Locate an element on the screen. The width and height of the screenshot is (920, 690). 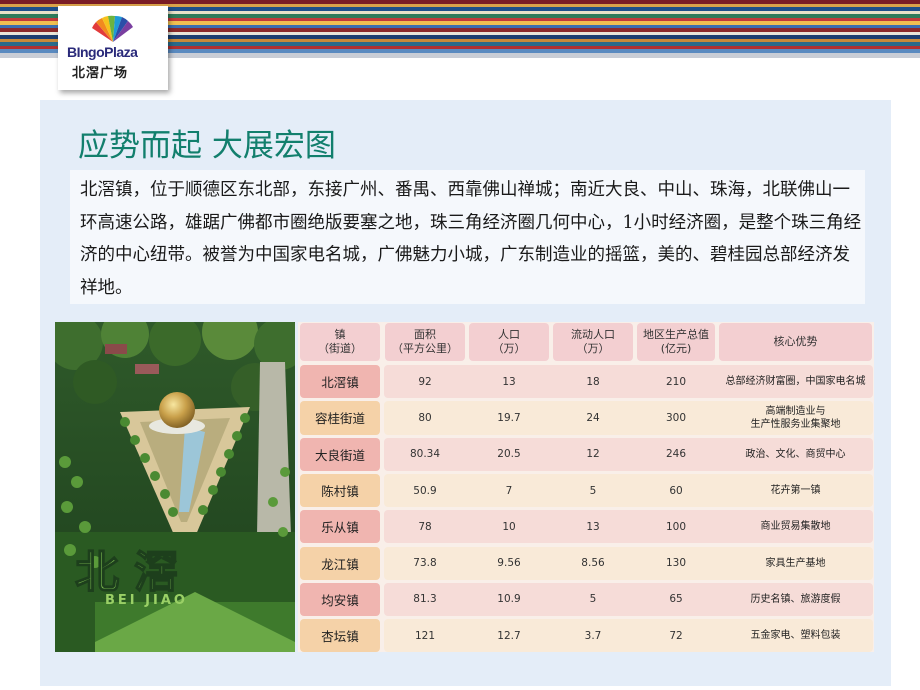
table-area-cell: 73.8 is located at coordinates (425, 563).